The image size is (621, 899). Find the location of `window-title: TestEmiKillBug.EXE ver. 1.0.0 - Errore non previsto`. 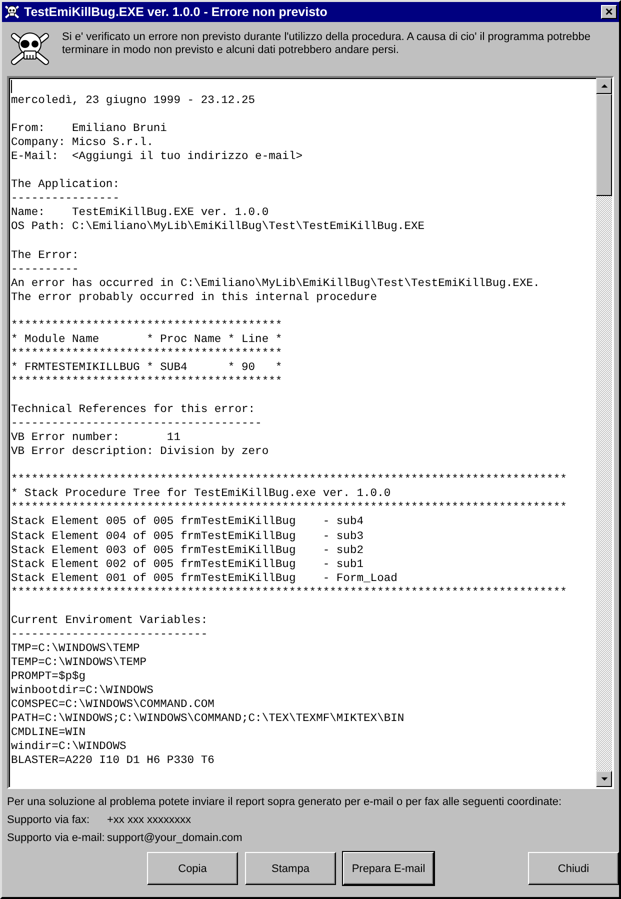

window-title: TestEmiKillBug.EXE ver. 1.0.0 - Errore non previsto is located at coordinates (176, 12).